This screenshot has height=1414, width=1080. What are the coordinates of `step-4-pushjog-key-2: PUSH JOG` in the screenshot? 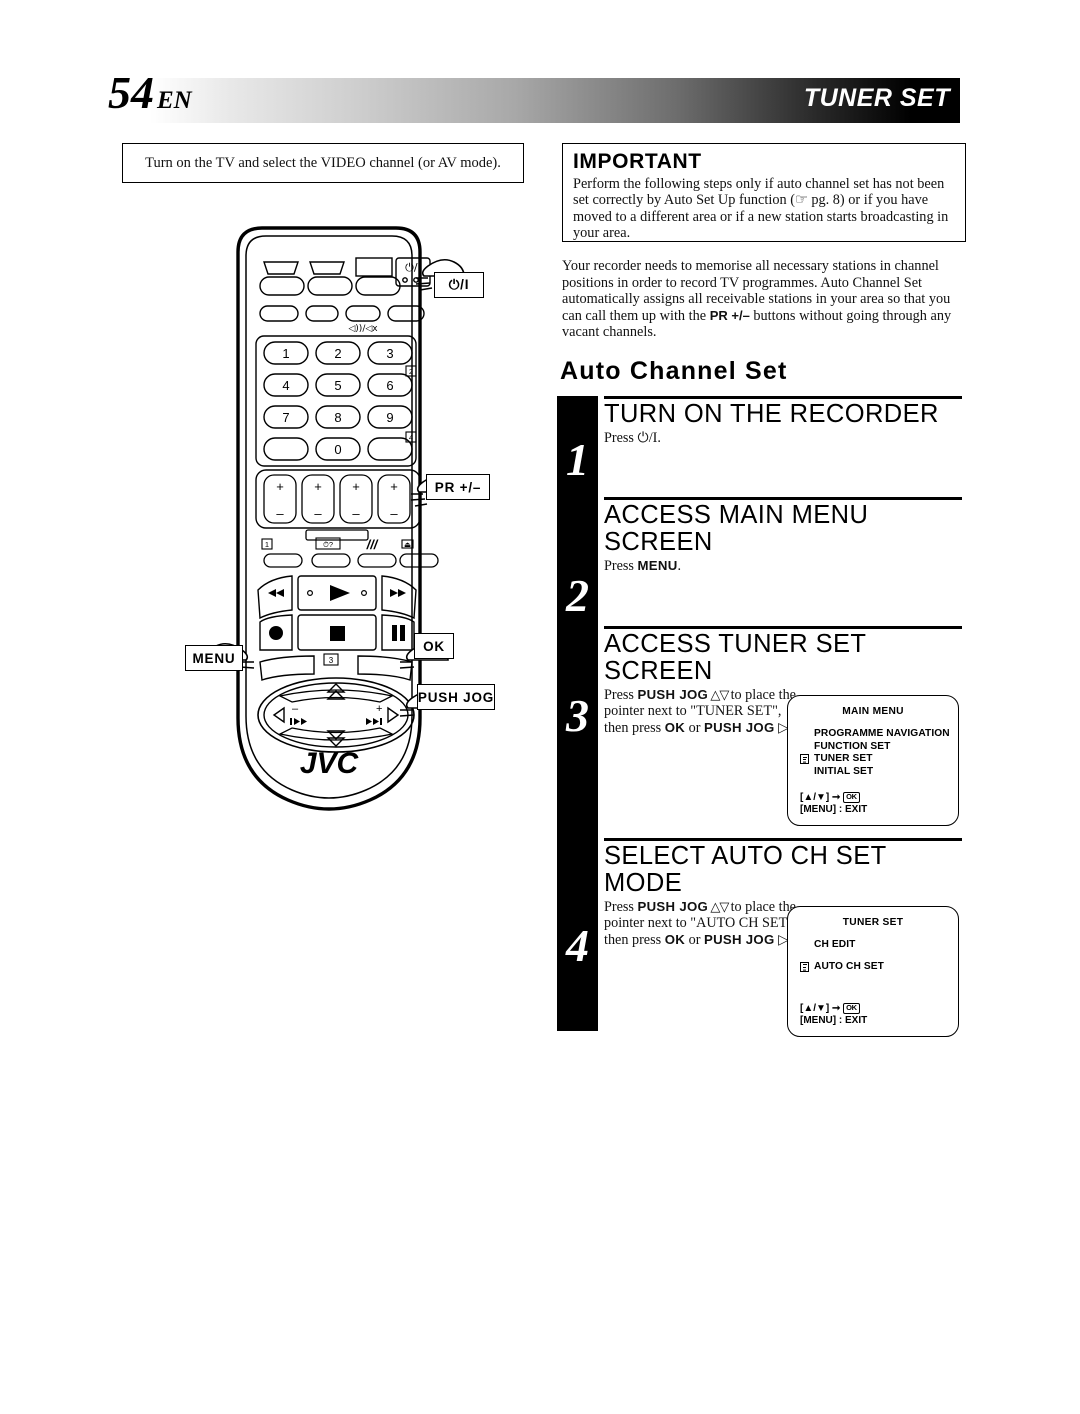 It's located at (739, 939).